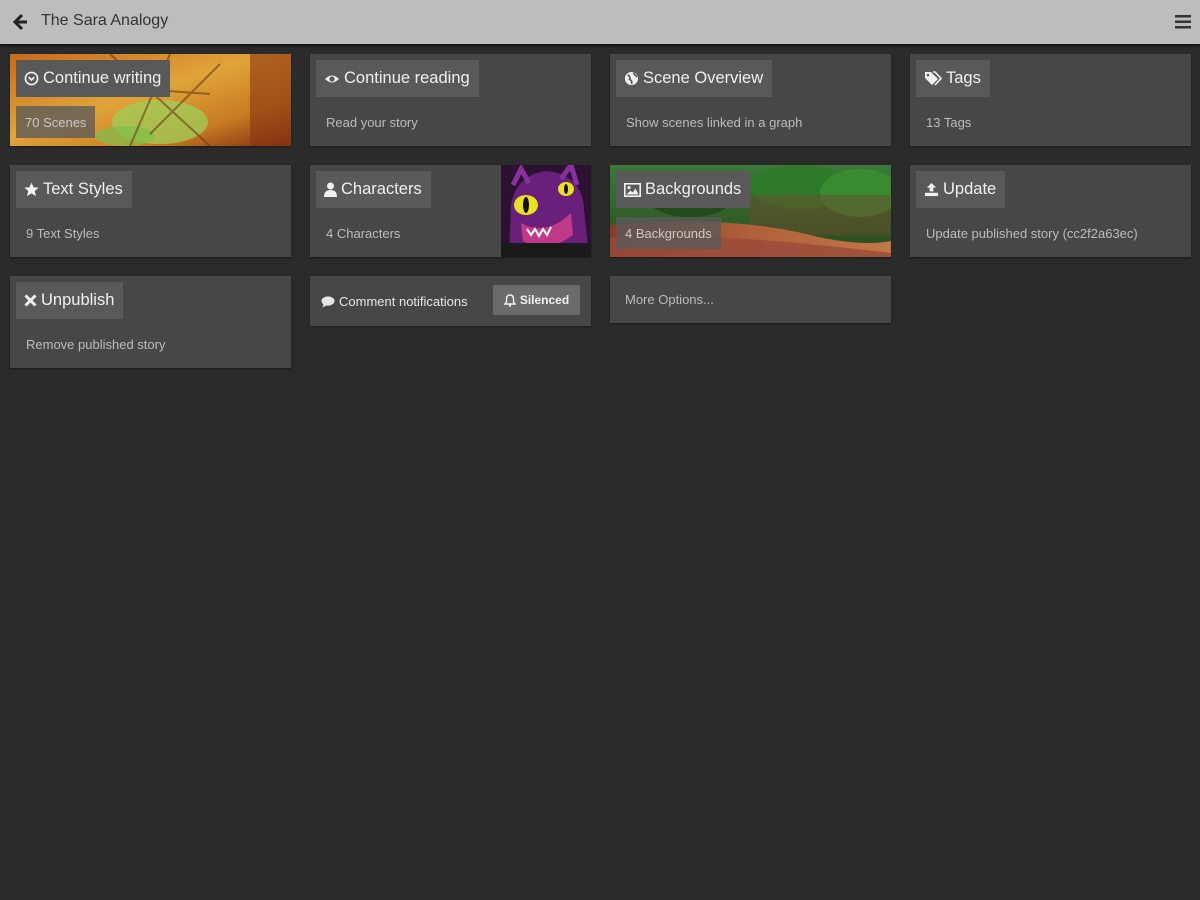  Describe the element at coordinates (668, 233) in the screenshot. I see `backgrounds-count: 4 Backgrounds` at that location.